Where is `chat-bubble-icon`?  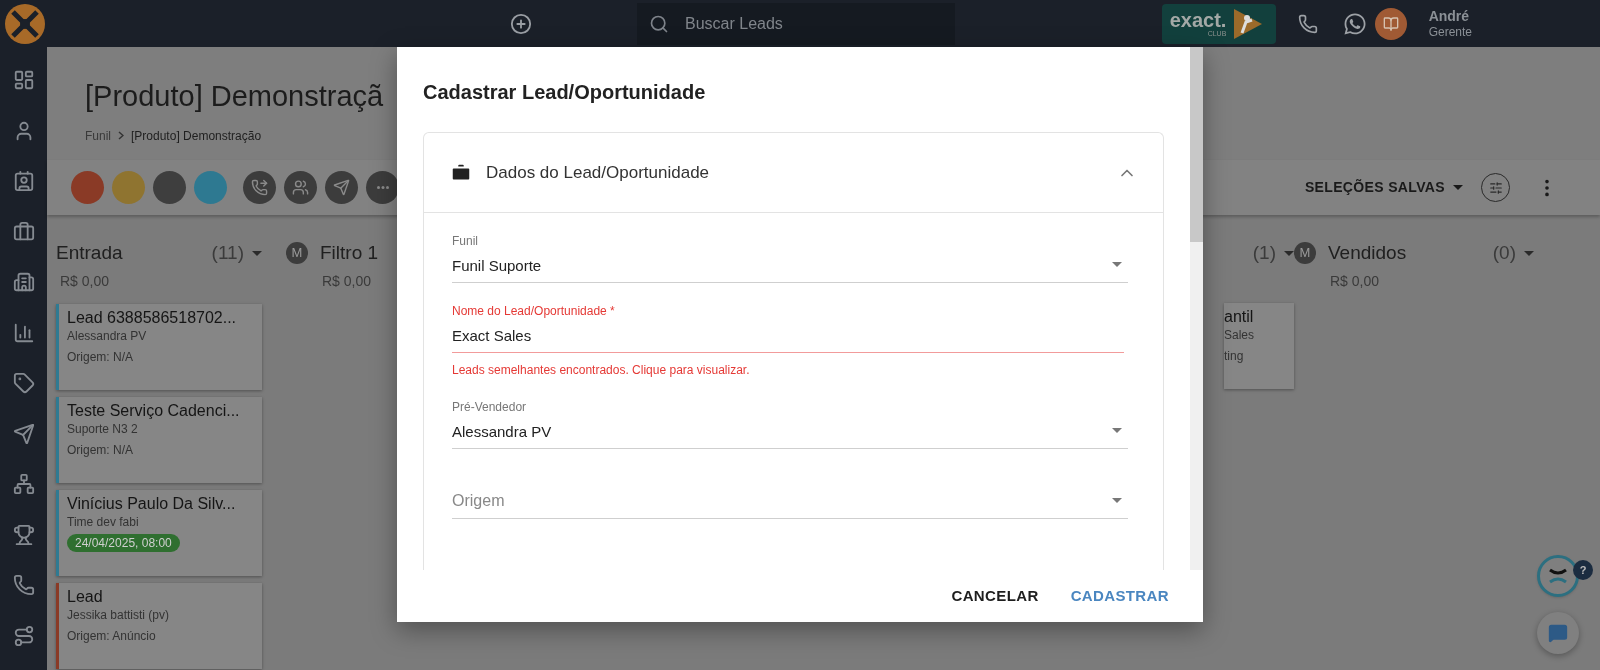
chat-bubble-icon is located at coordinates (1354, 23).